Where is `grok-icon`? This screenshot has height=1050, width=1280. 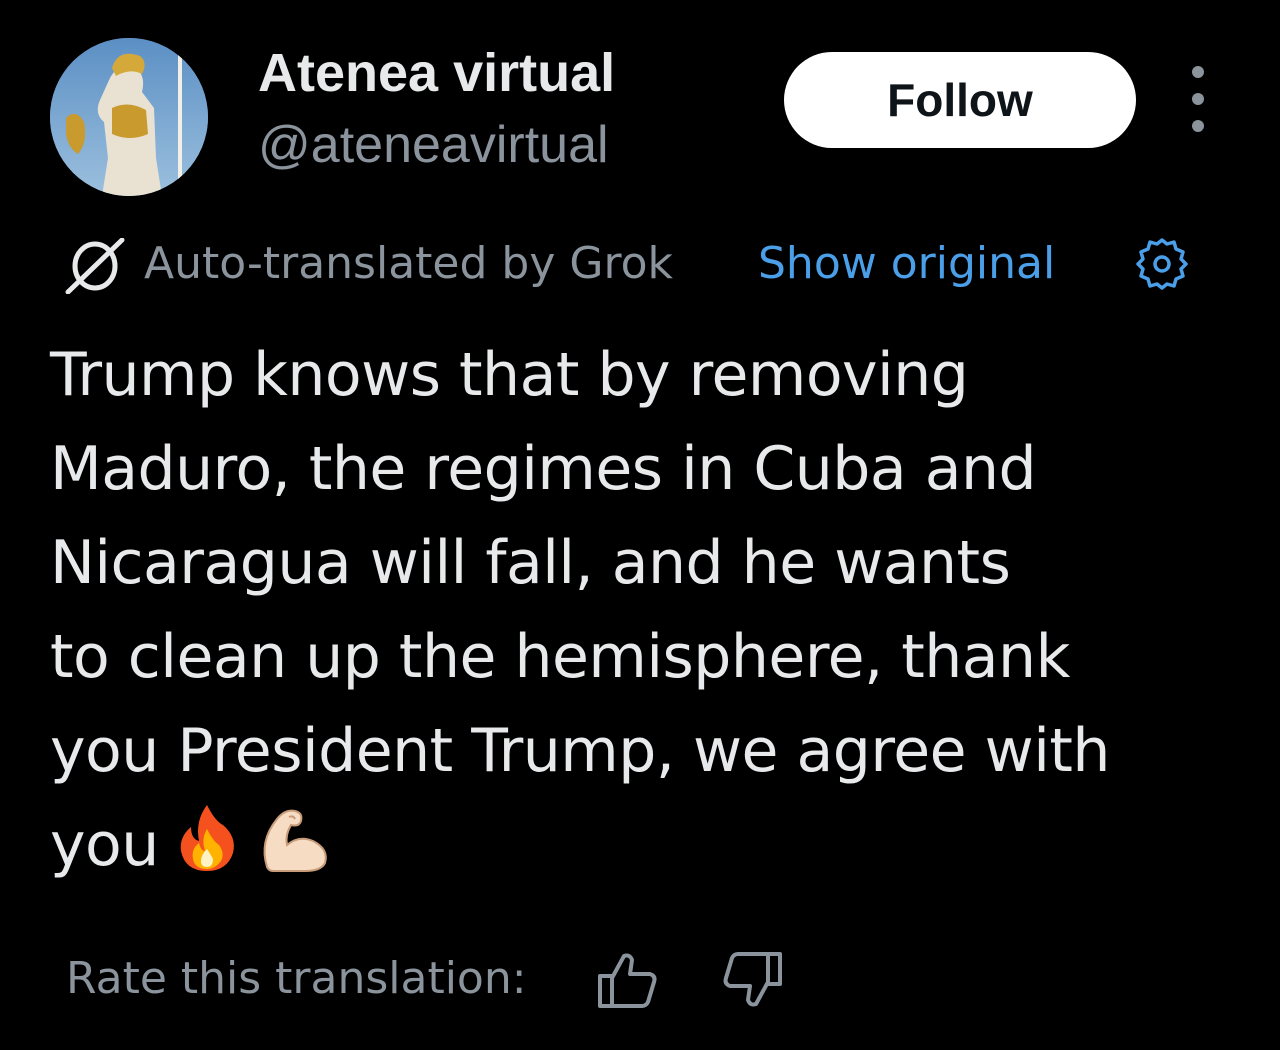 grok-icon is located at coordinates (95, 266).